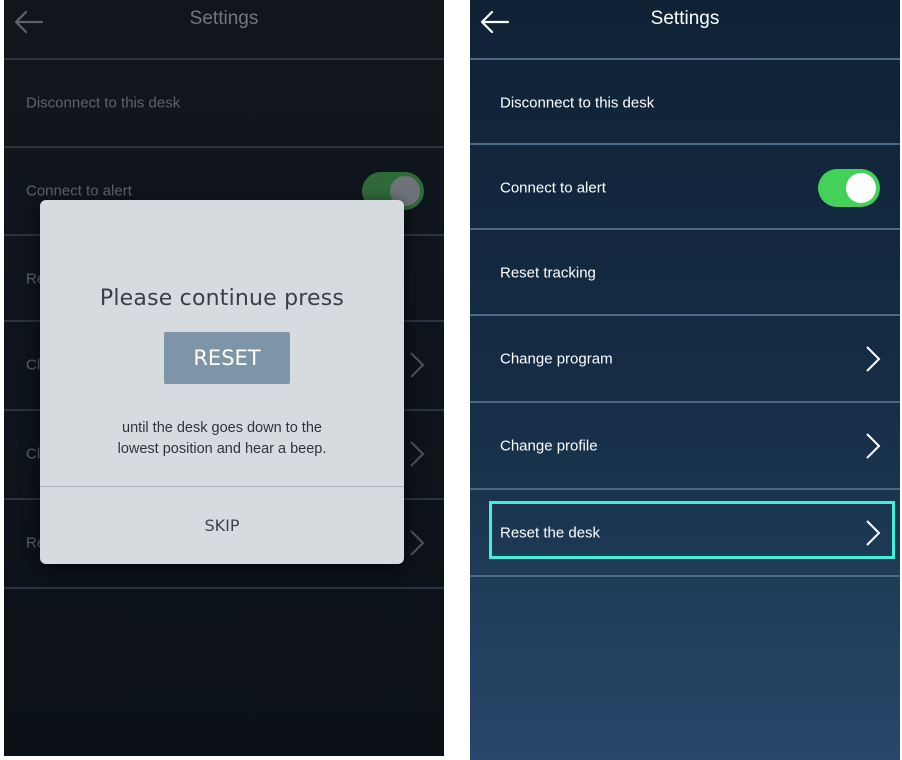  I want to click on change-profile-item: Change profile, so click(685, 446).